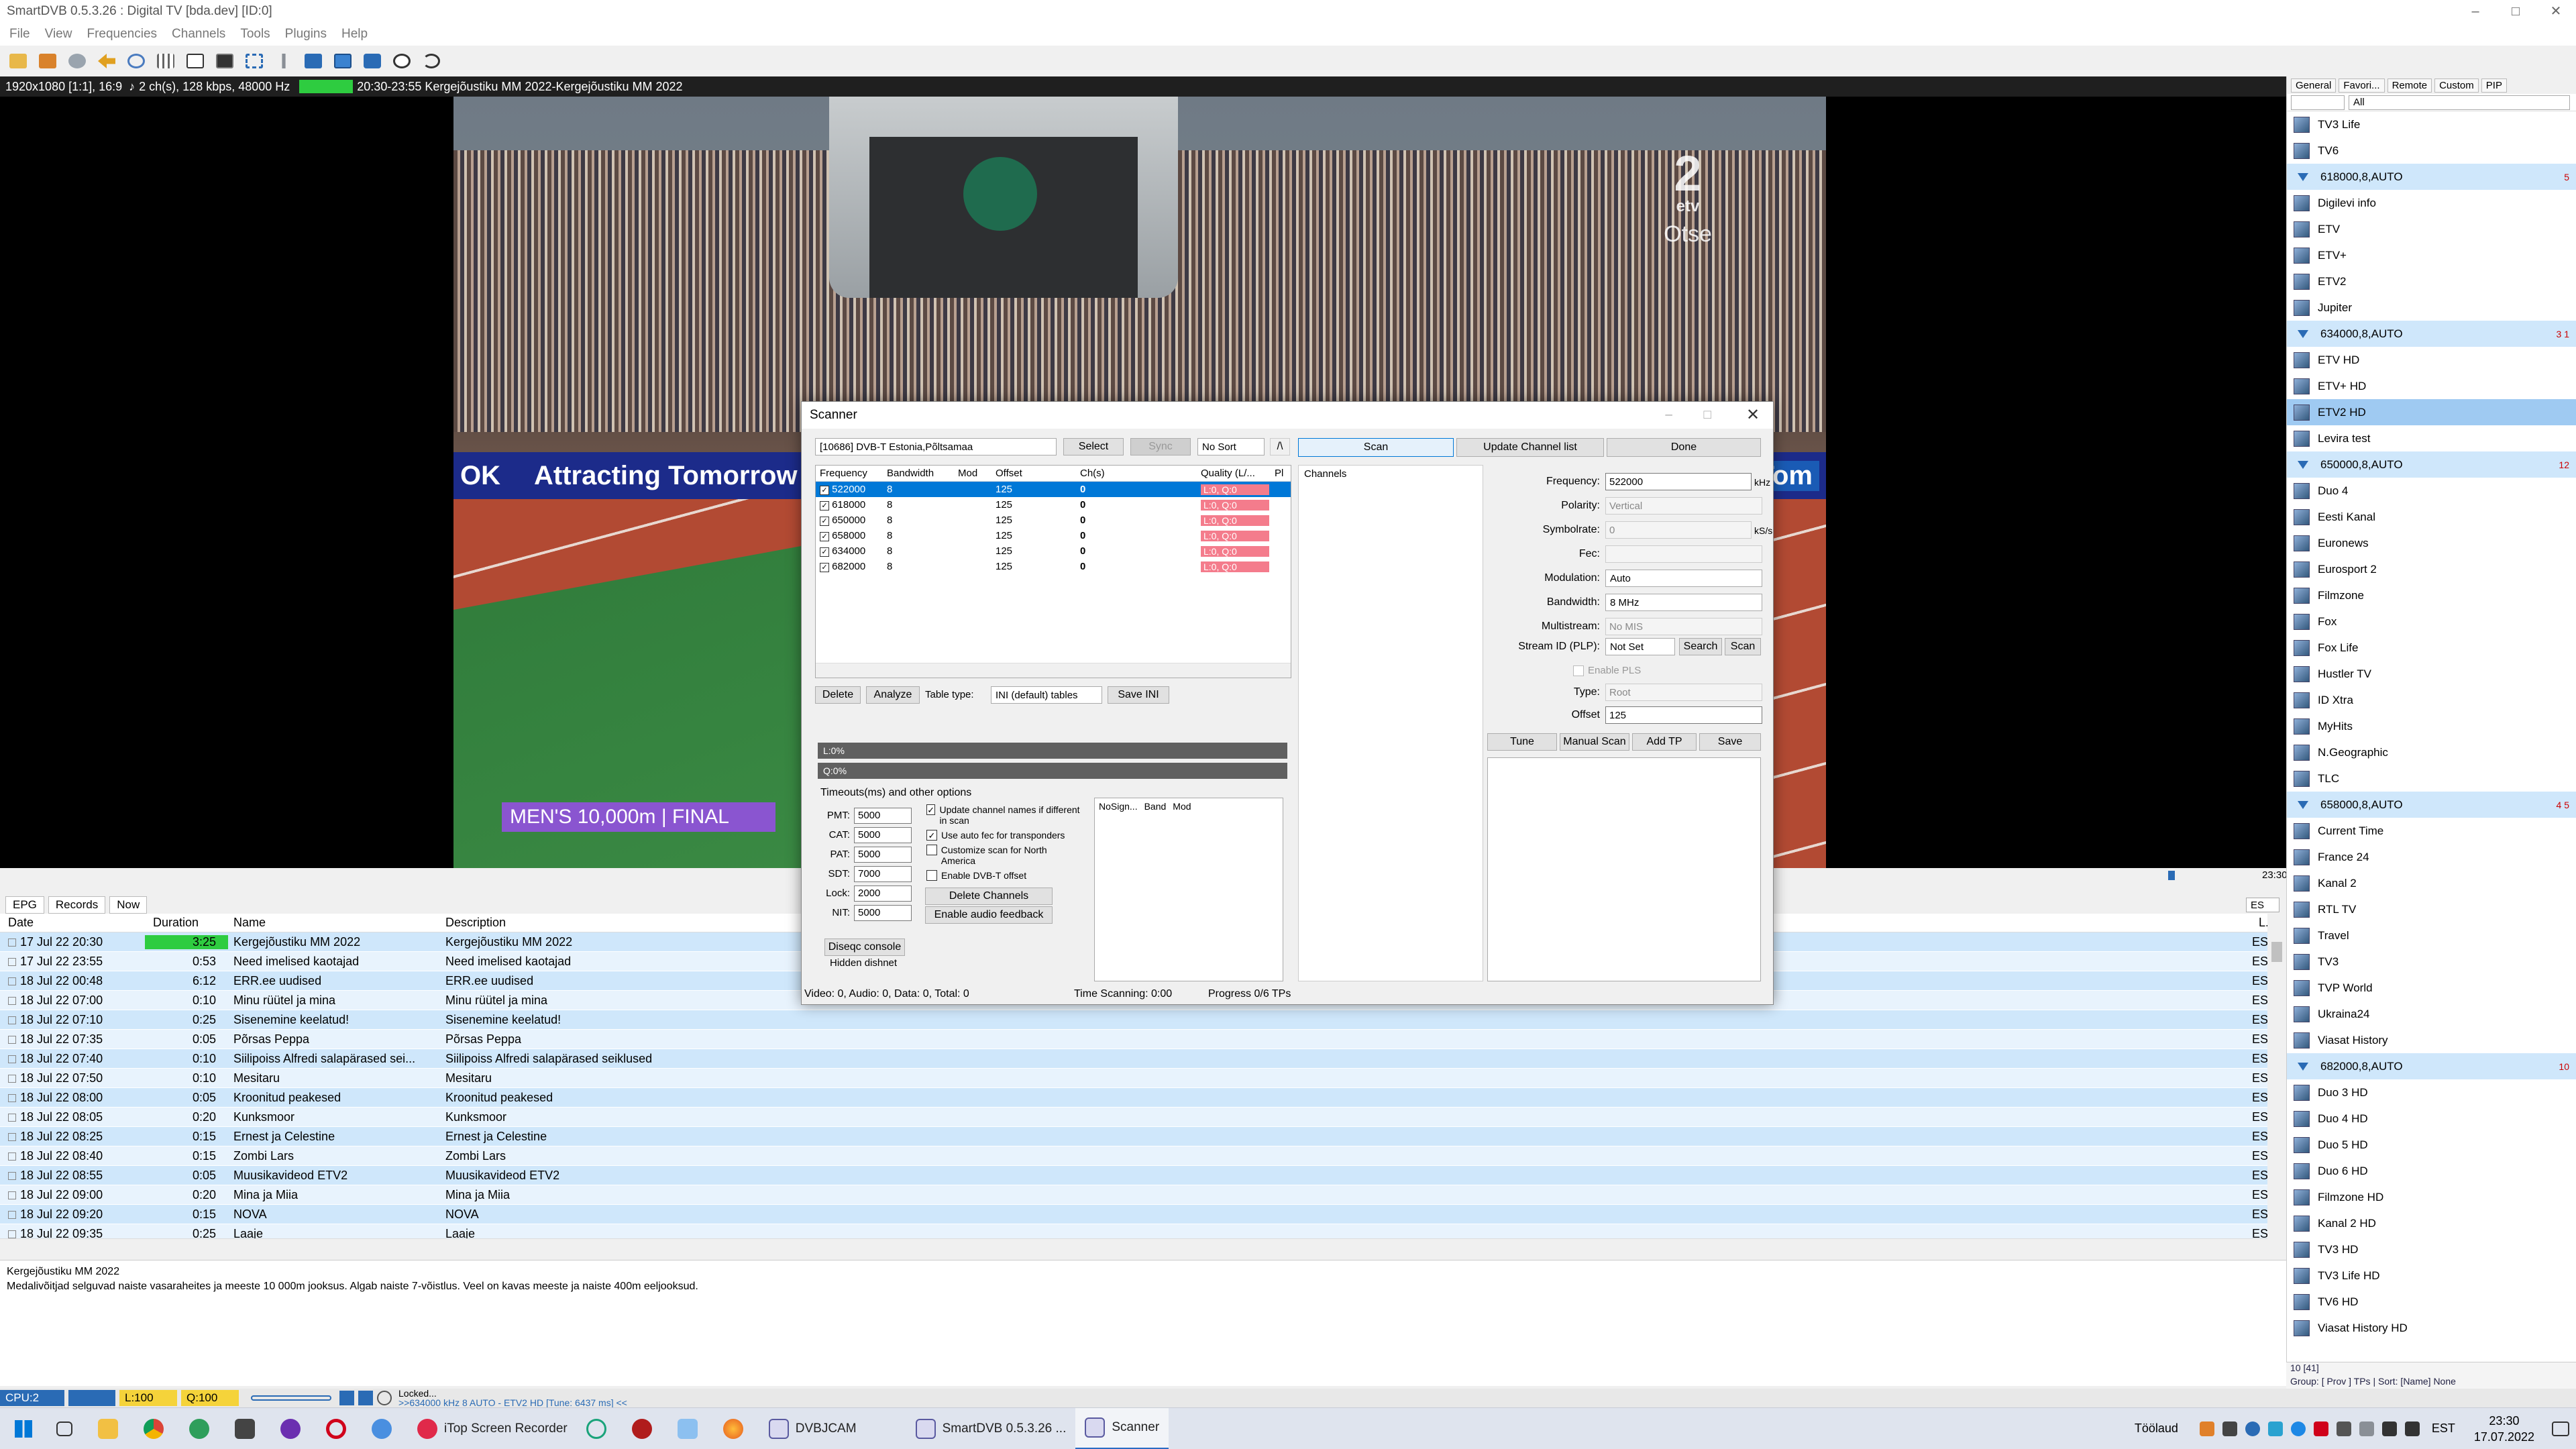 This screenshot has height=1449, width=2576. Describe the element at coordinates (2431, 1066) in the screenshot. I see `transponder-group: 682000,8,AUTO 10` at that location.